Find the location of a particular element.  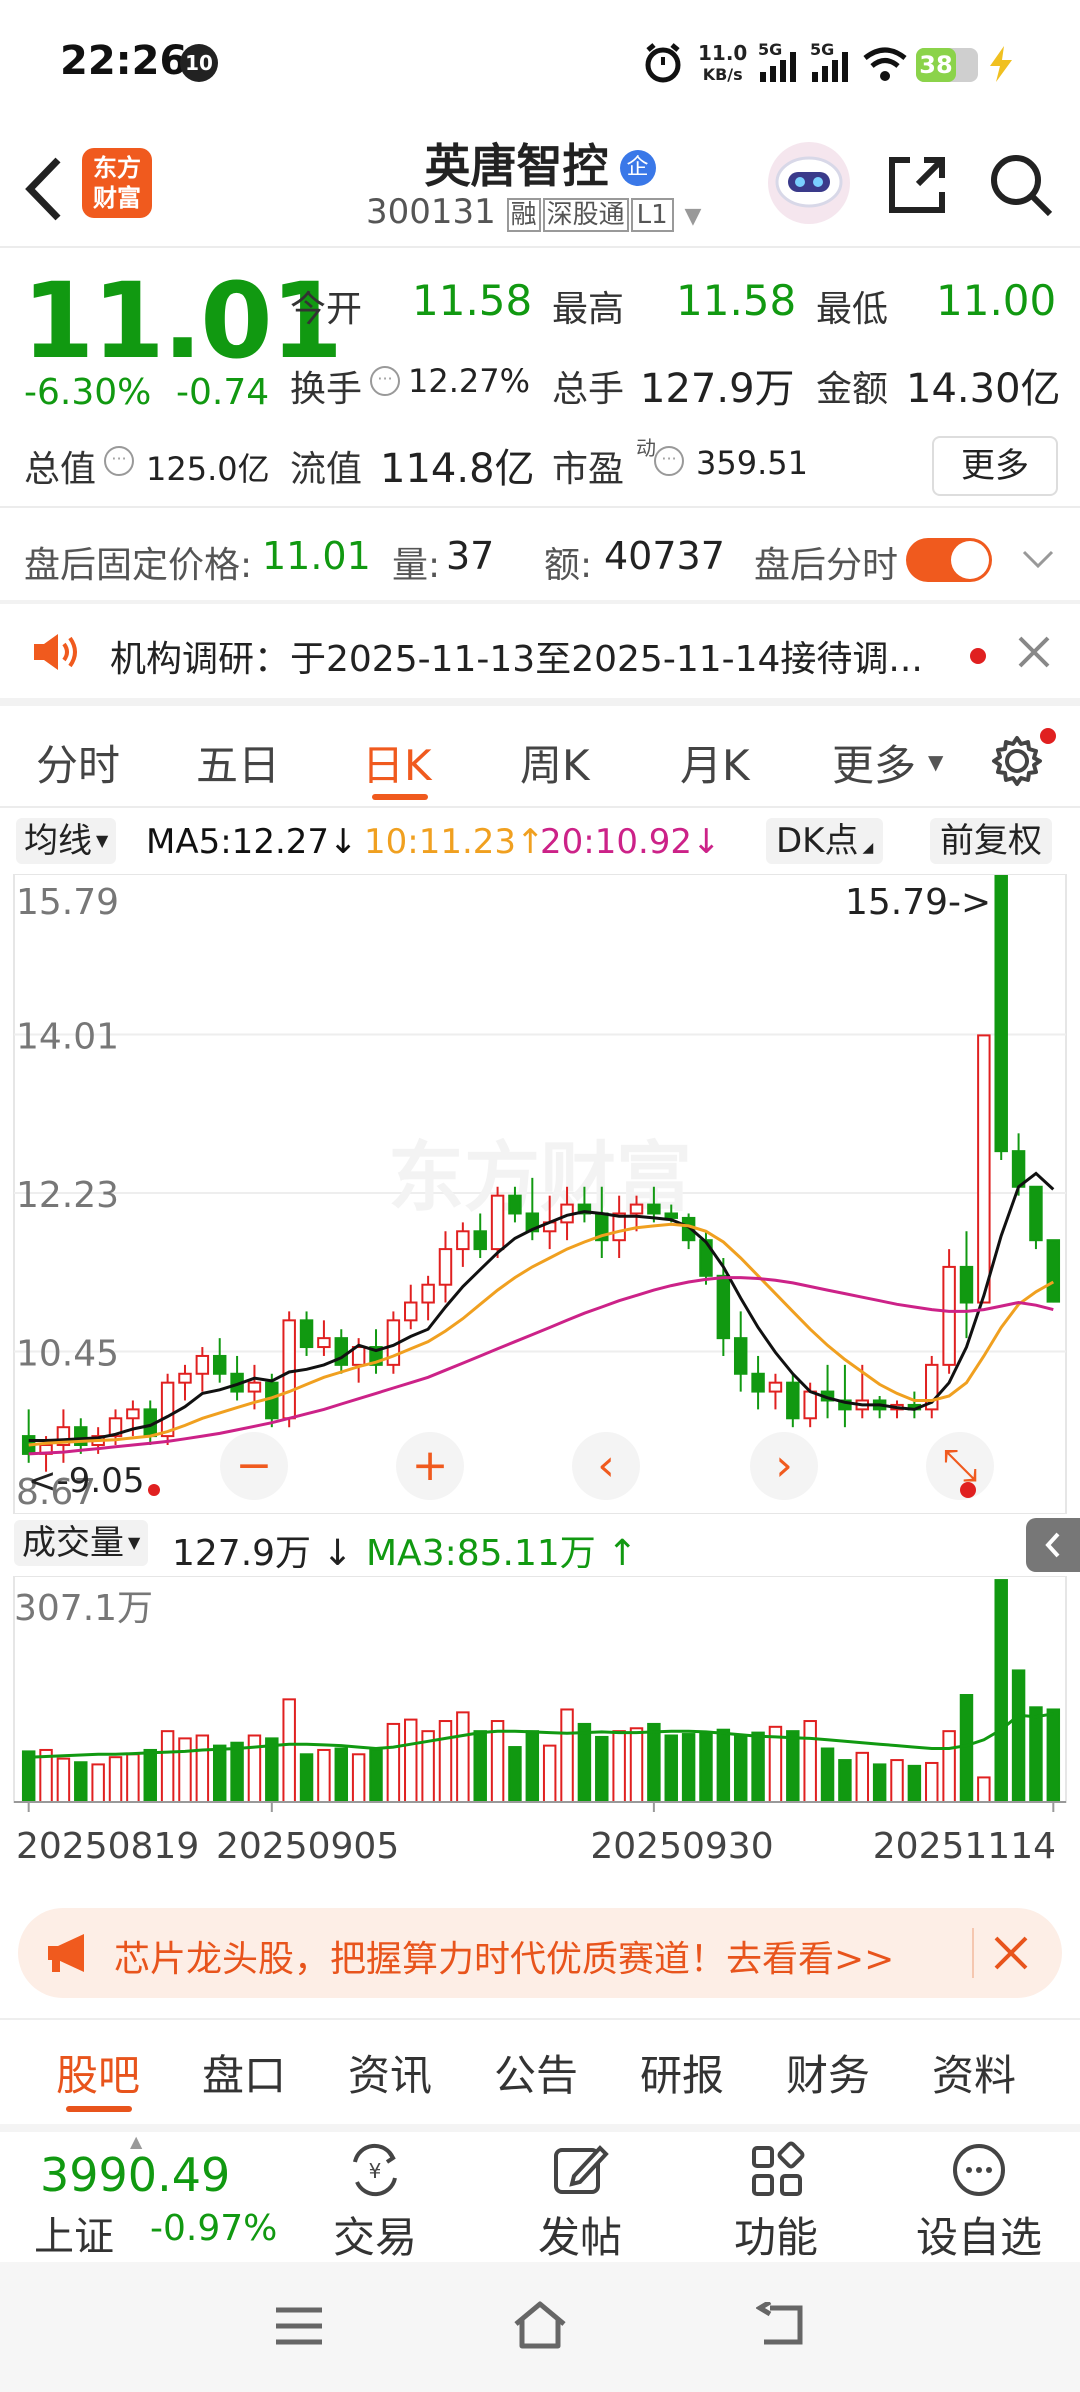

volume-label: 总手 is located at coordinates (588, 389).